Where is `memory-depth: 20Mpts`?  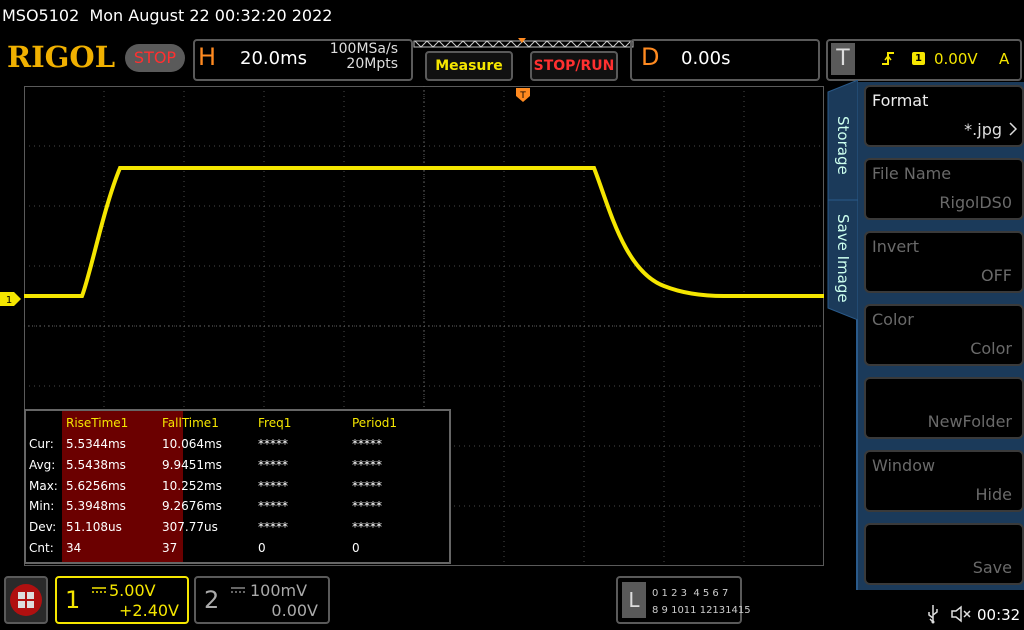
memory-depth: 20Mpts is located at coordinates (372, 64).